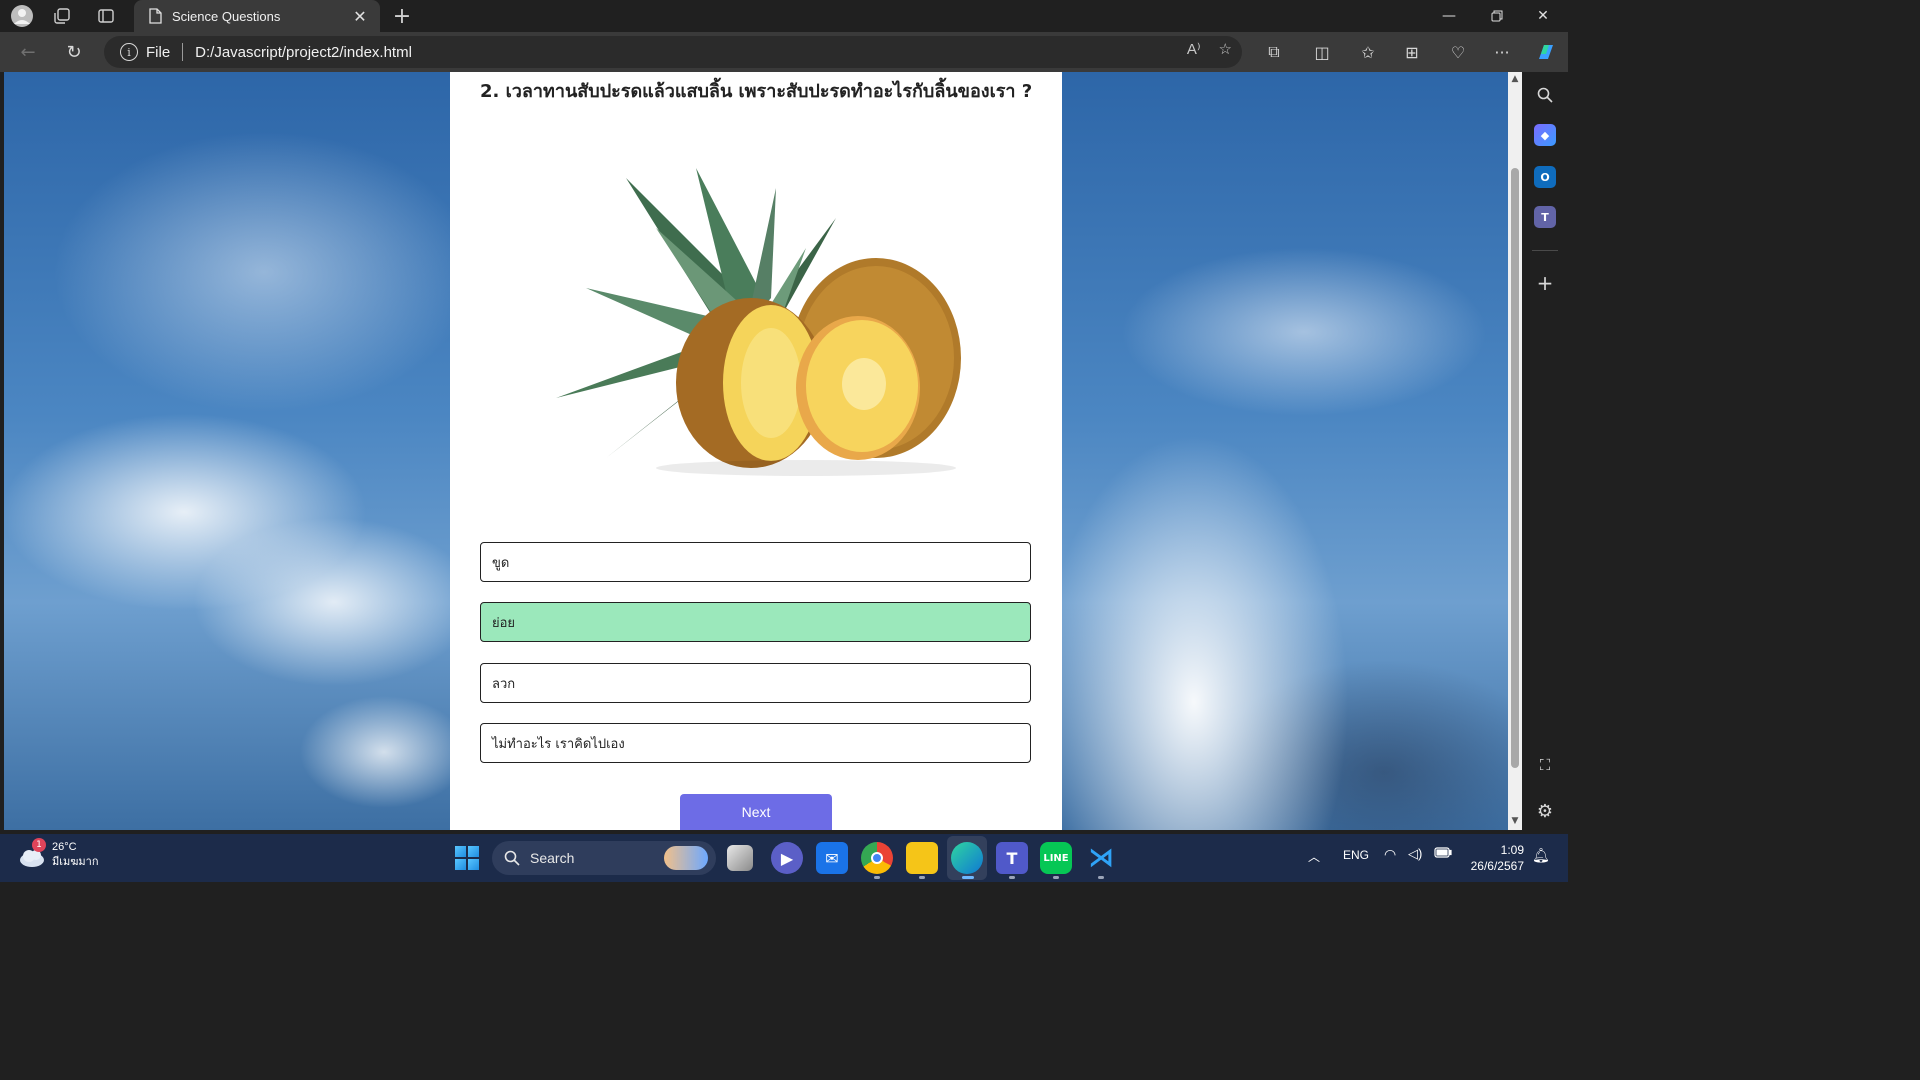 This screenshot has width=1920, height=1080. Describe the element at coordinates (755, 743) in the screenshot. I see `answer-option-4: ไม่ทำอะไร เราคิดไปเอง` at that location.